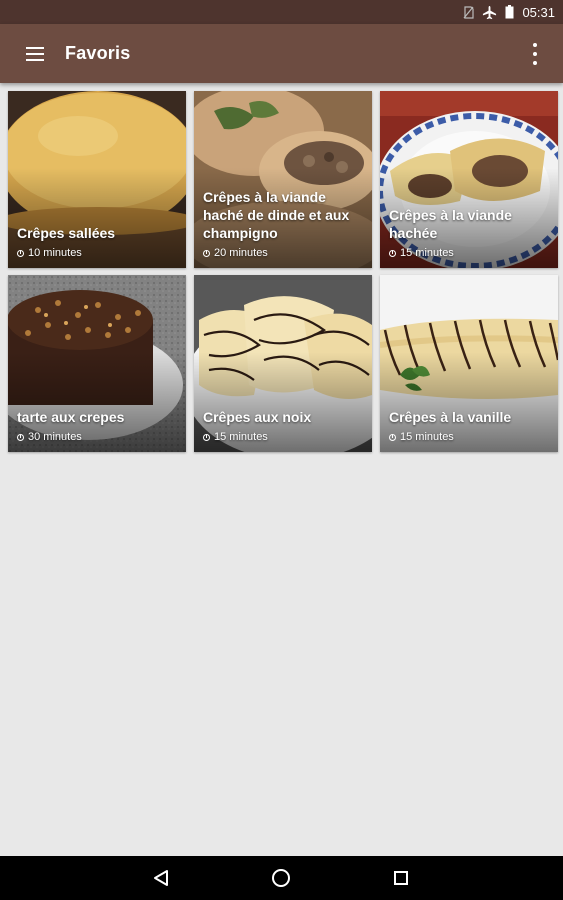  What do you see at coordinates (283, 363) in the screenshot?
I see `recipe-card: Crêpes aux noix 15 minutes` at bounding box center [283, 363].